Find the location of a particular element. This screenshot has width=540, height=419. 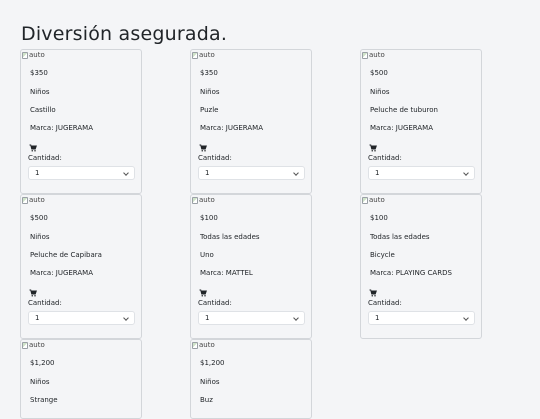

product-brand: Marca: MATTEL is located at coordinates (226, 273).